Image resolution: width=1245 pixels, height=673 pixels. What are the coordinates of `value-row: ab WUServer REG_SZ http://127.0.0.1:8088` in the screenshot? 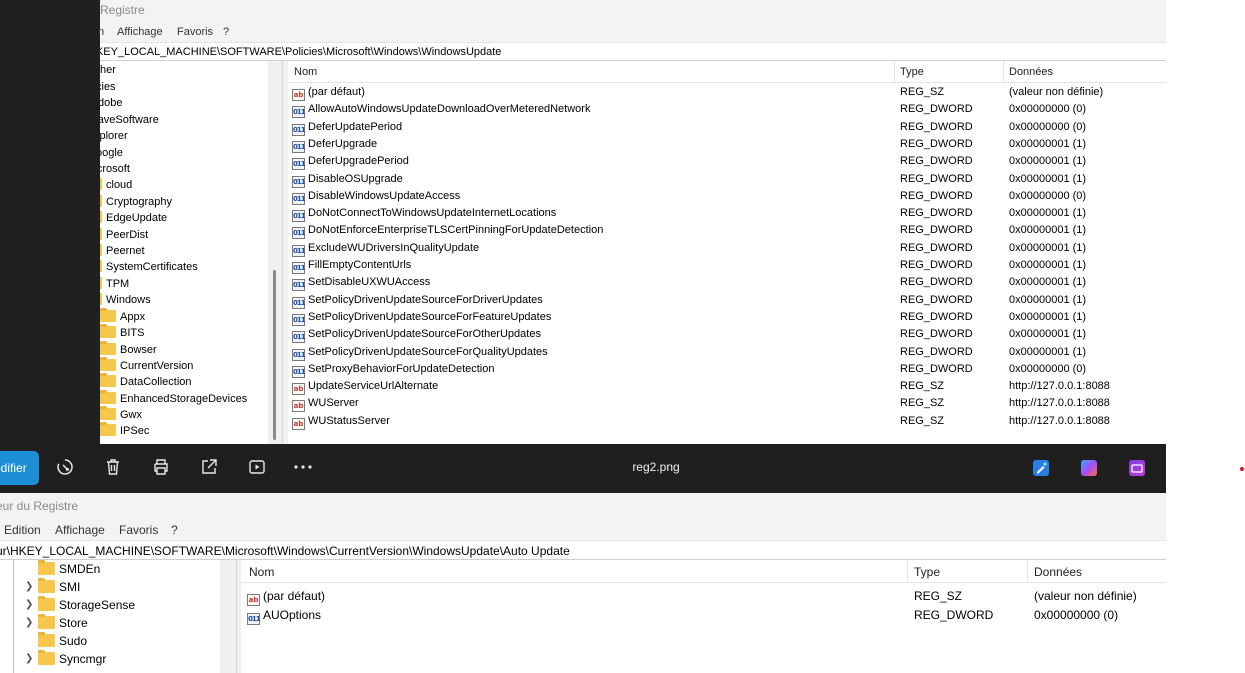 It's located at (727, 404).